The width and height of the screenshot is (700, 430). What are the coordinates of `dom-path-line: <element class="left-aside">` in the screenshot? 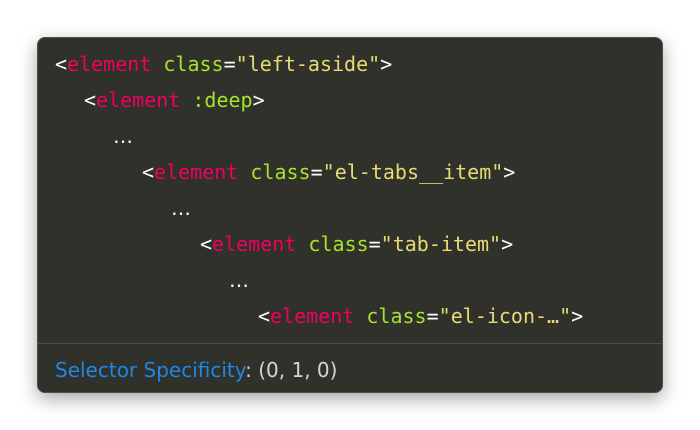 It's located at (223, 64).